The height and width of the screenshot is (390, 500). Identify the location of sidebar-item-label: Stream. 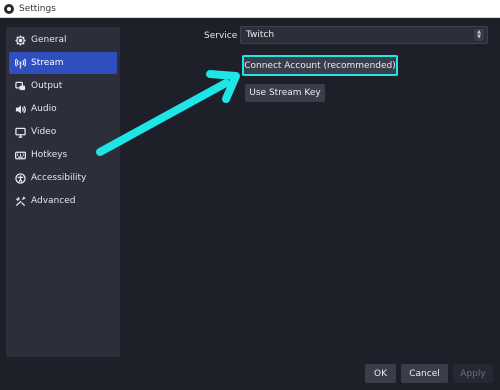
(47, 63).